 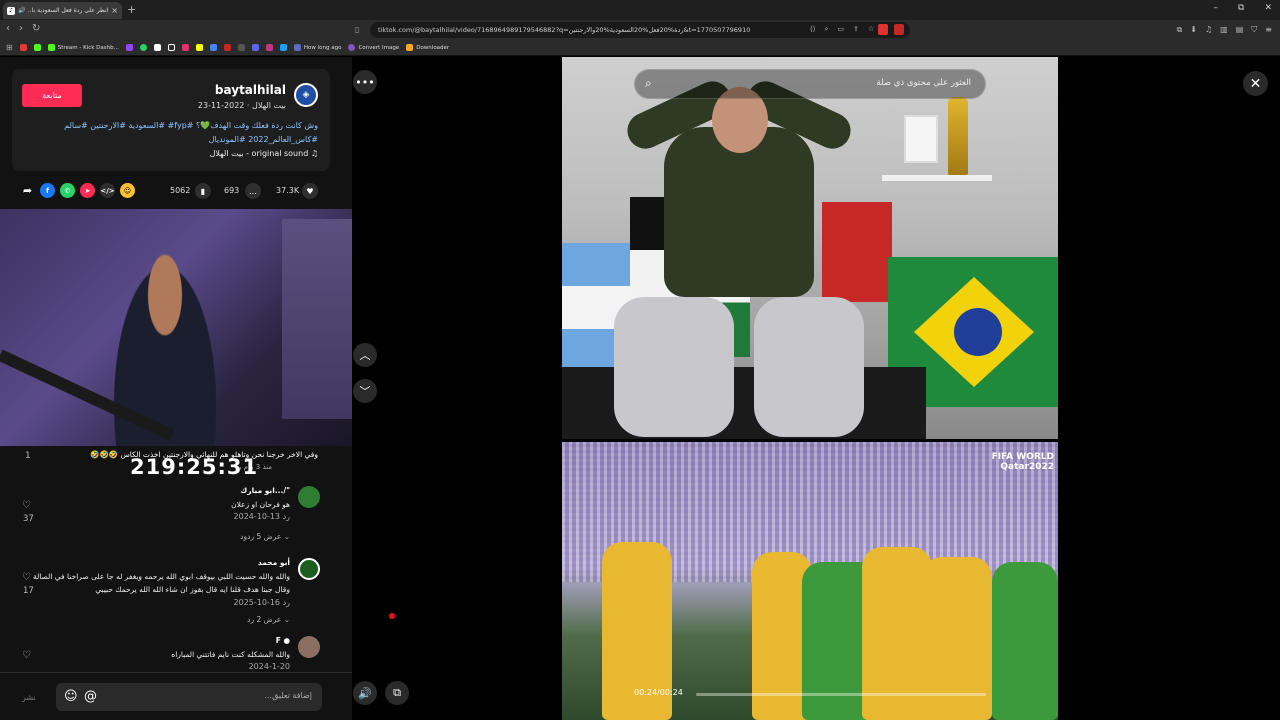 I want to click on send-icon: ➤, so click(x=87, y=190).